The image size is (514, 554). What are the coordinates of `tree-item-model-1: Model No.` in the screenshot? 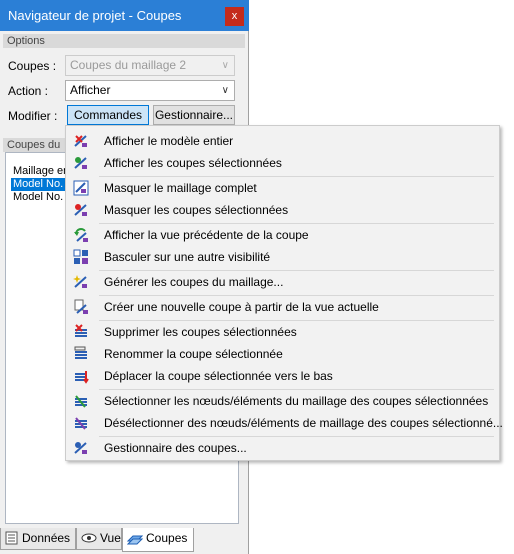 It's located at (38, 184).